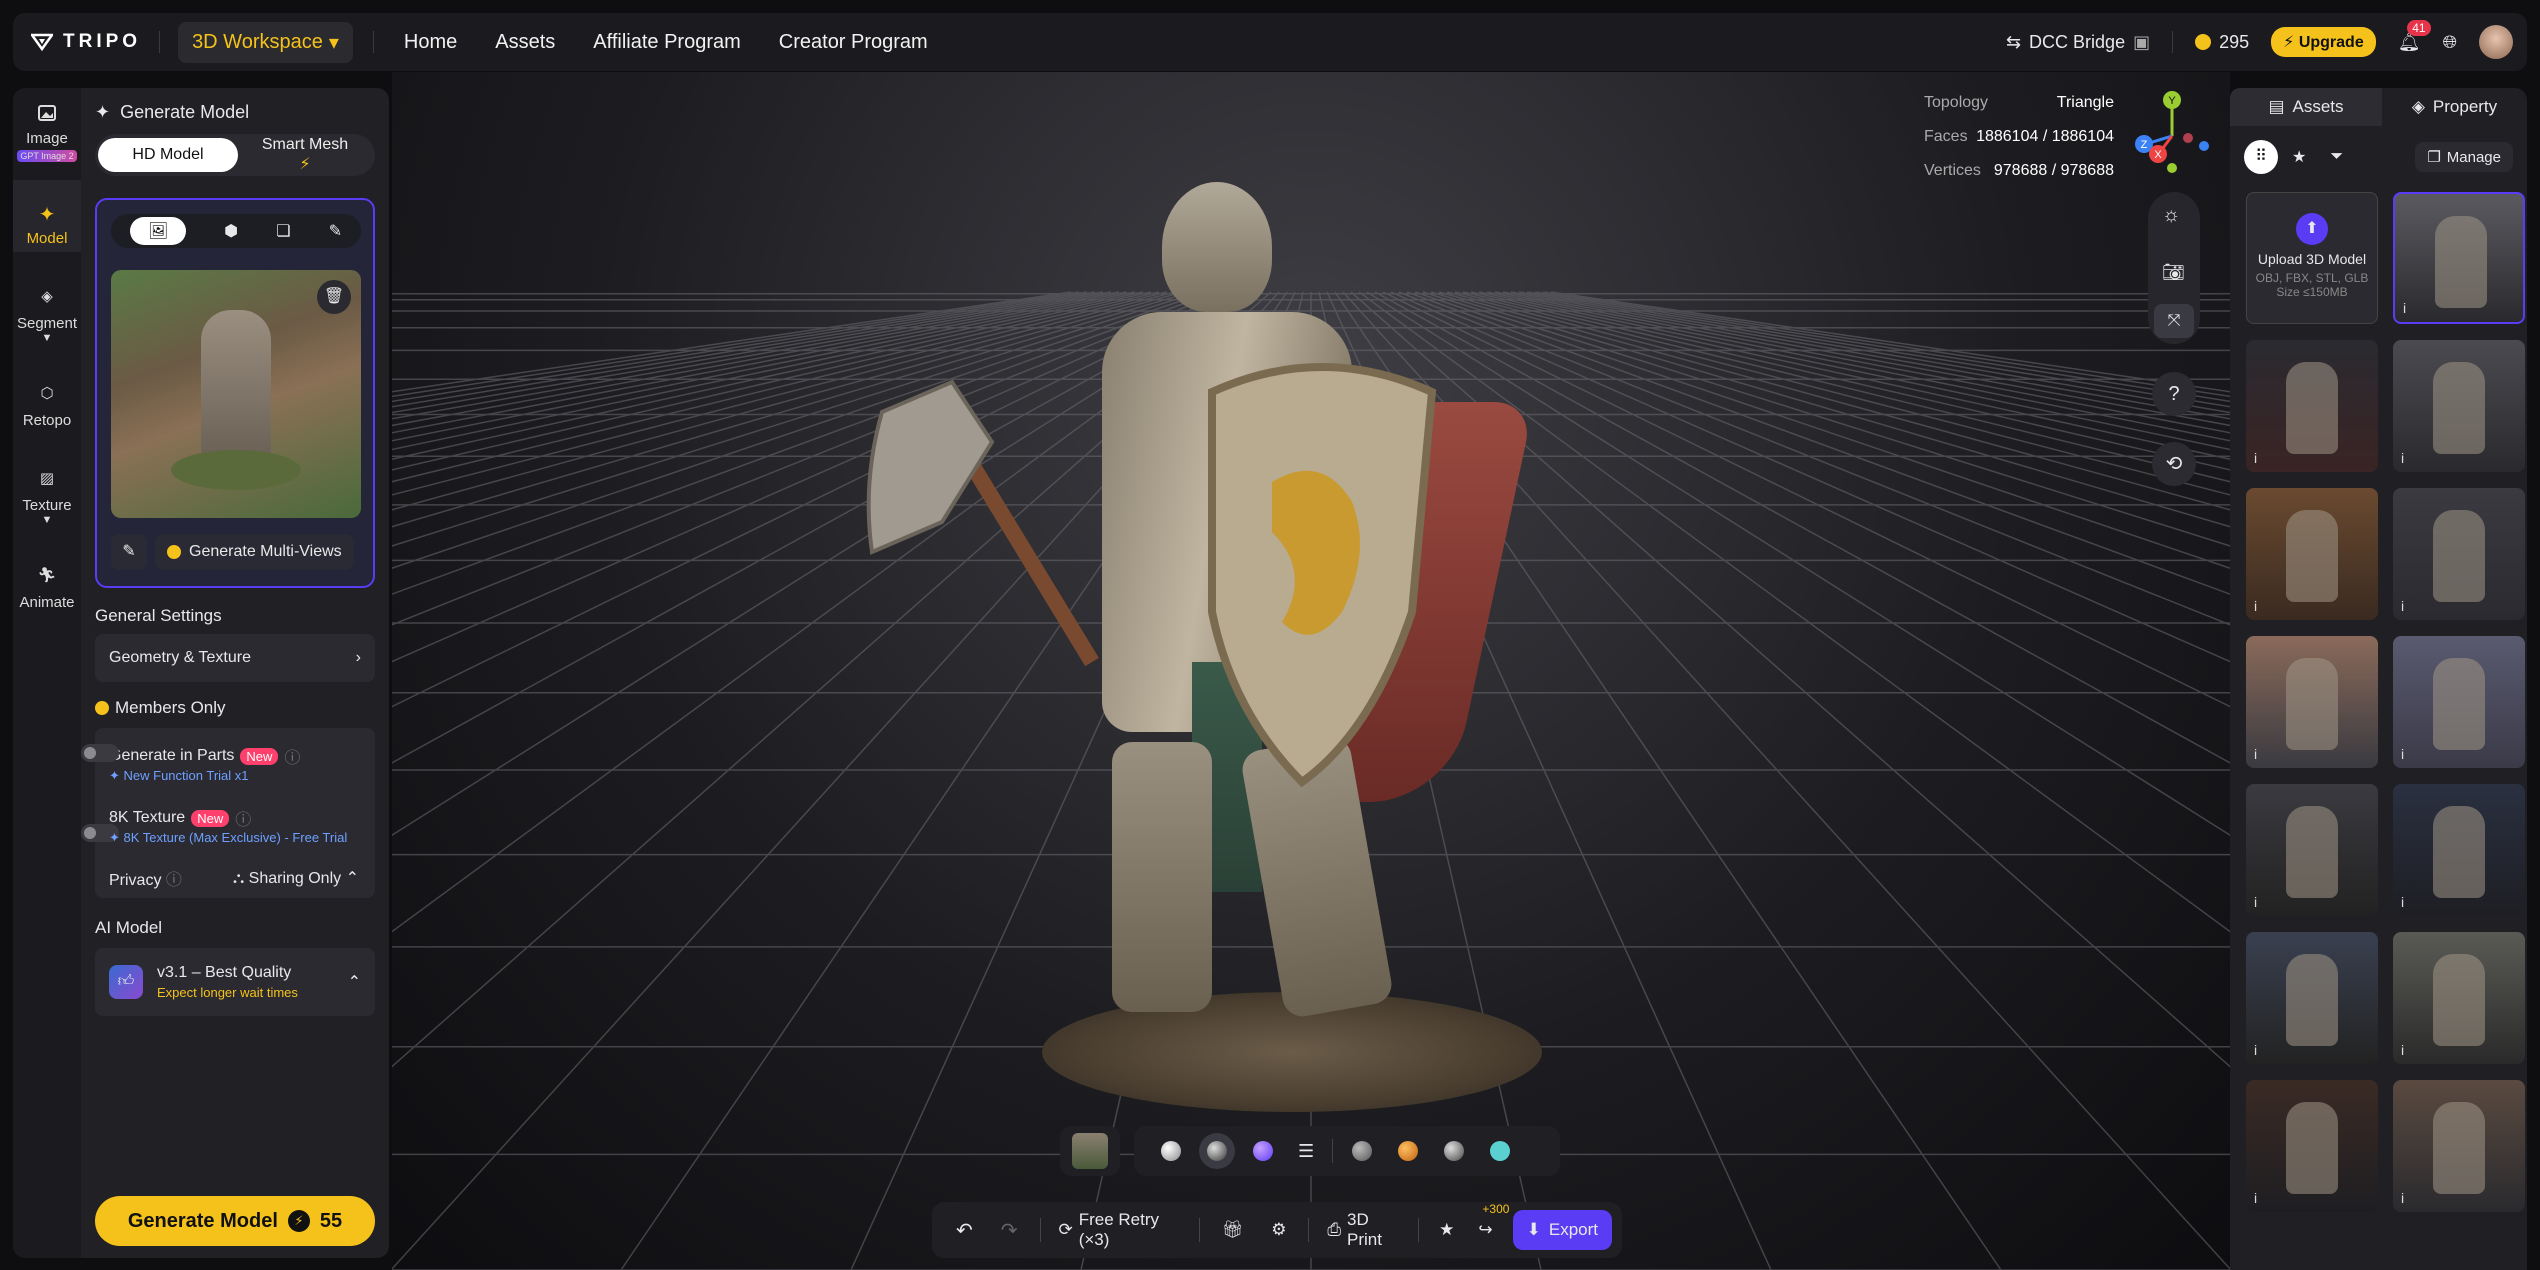 This screenshot has height=1270, width=2540. Describe the element at coordinates (1233, 1230) in the screenshot. I see `gift-icon: 🎁︎` at that location.